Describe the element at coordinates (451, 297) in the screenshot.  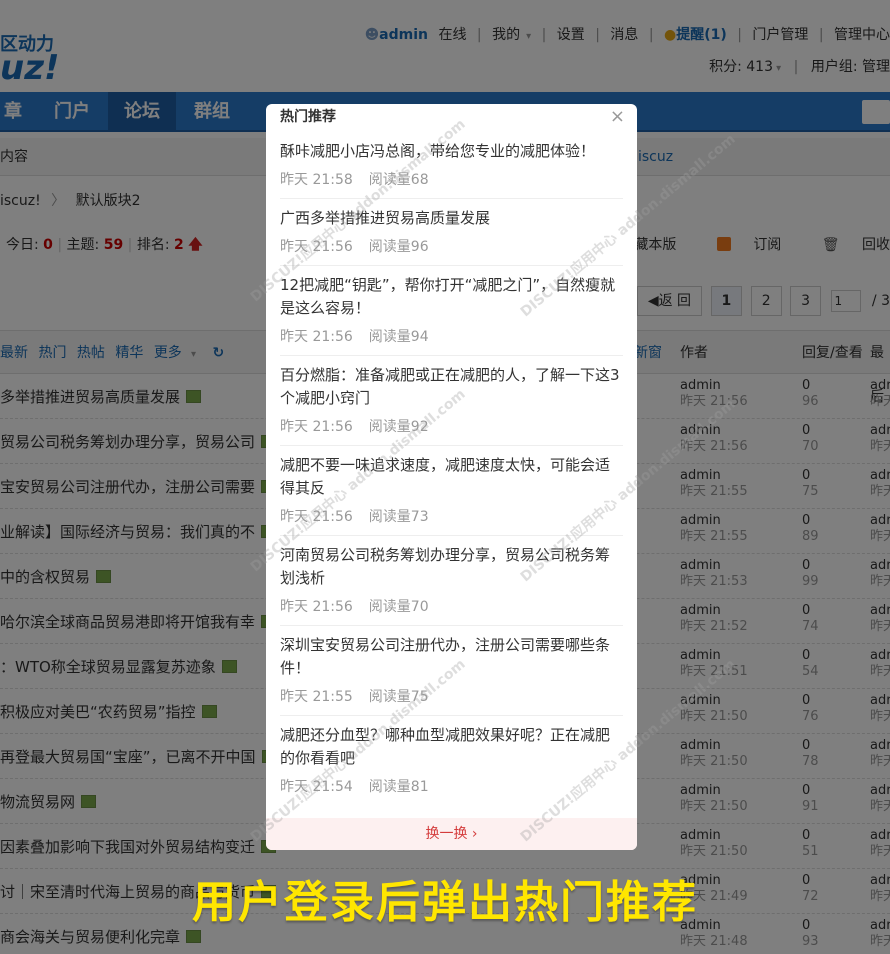
I see `hot-item-title: 12把减肥“钥匙”，帮你打开“减肥之门”，自然瘦就是这么容易！` at that location.